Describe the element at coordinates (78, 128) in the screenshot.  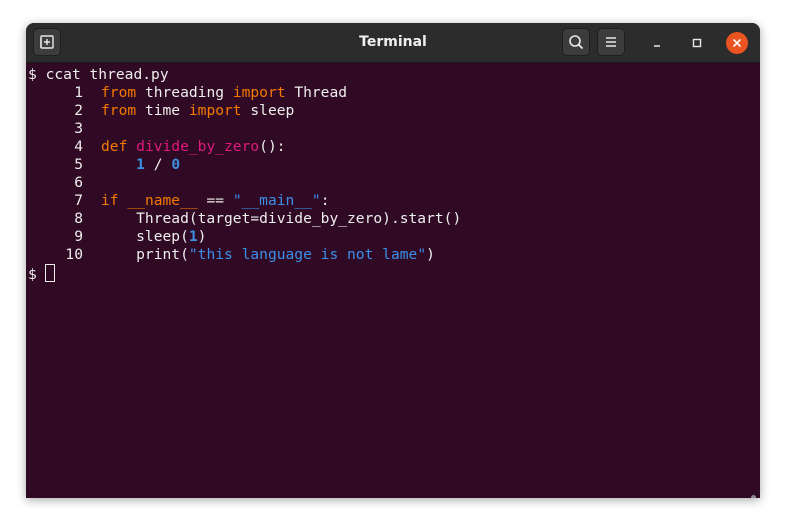
I see `line-number: 3` at that location.